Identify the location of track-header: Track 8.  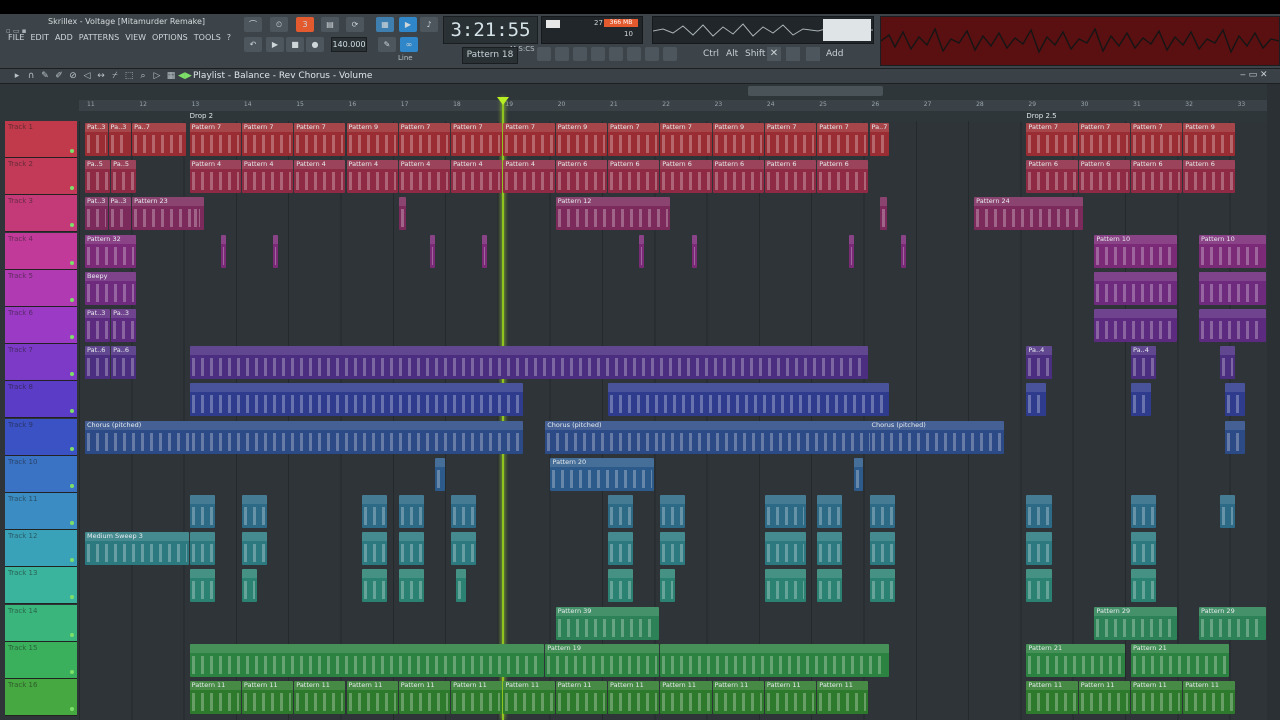
(41, 400).